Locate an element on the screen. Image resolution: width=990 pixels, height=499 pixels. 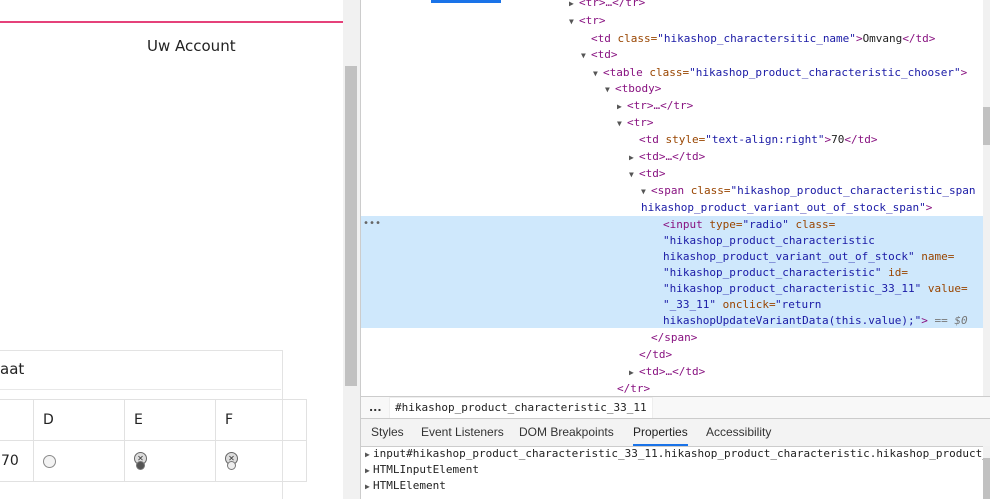
dom-node-line: </tr> is located at coordinates (633, 388).